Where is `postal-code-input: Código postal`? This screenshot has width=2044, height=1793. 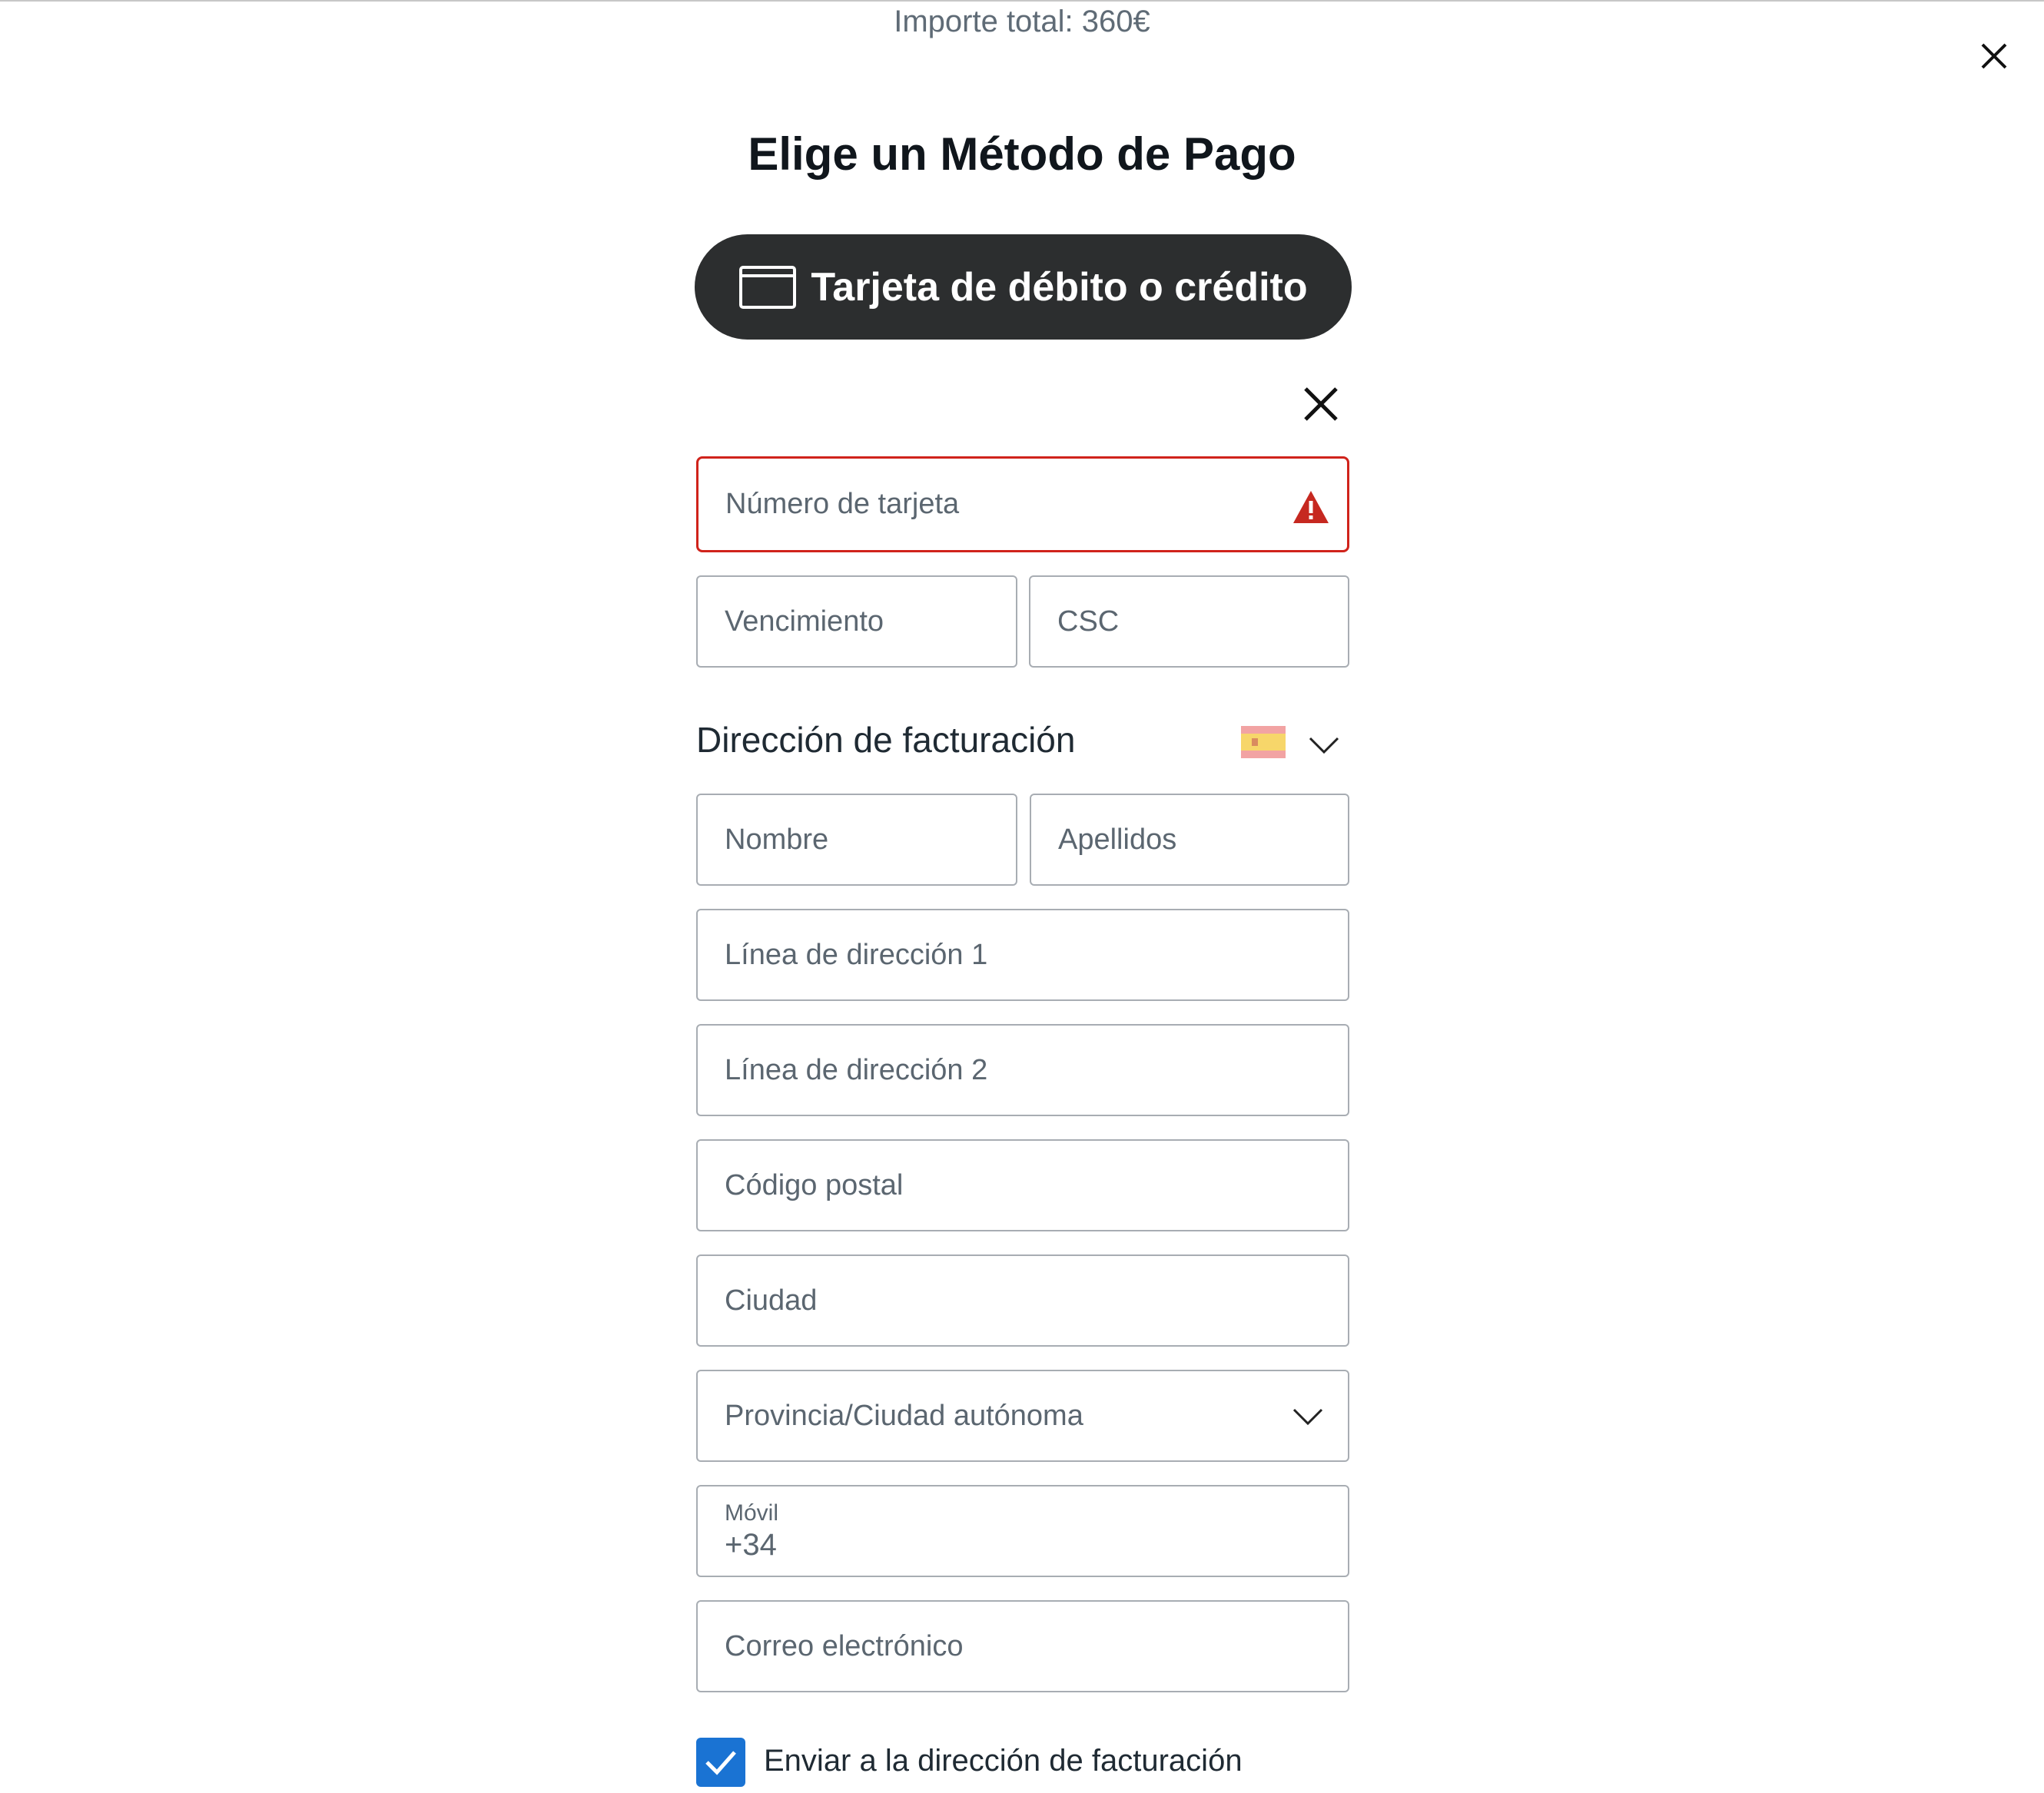 postal-code-input: Código postal is located at coordinates (1022, 1185).